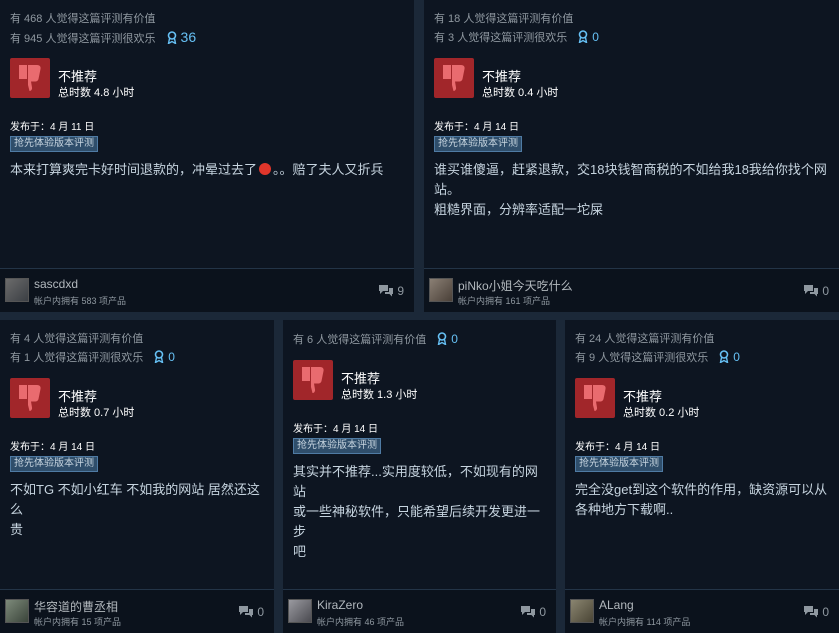 The image size is (839, 633). I want to click on username: ALang, so click(616, 605).